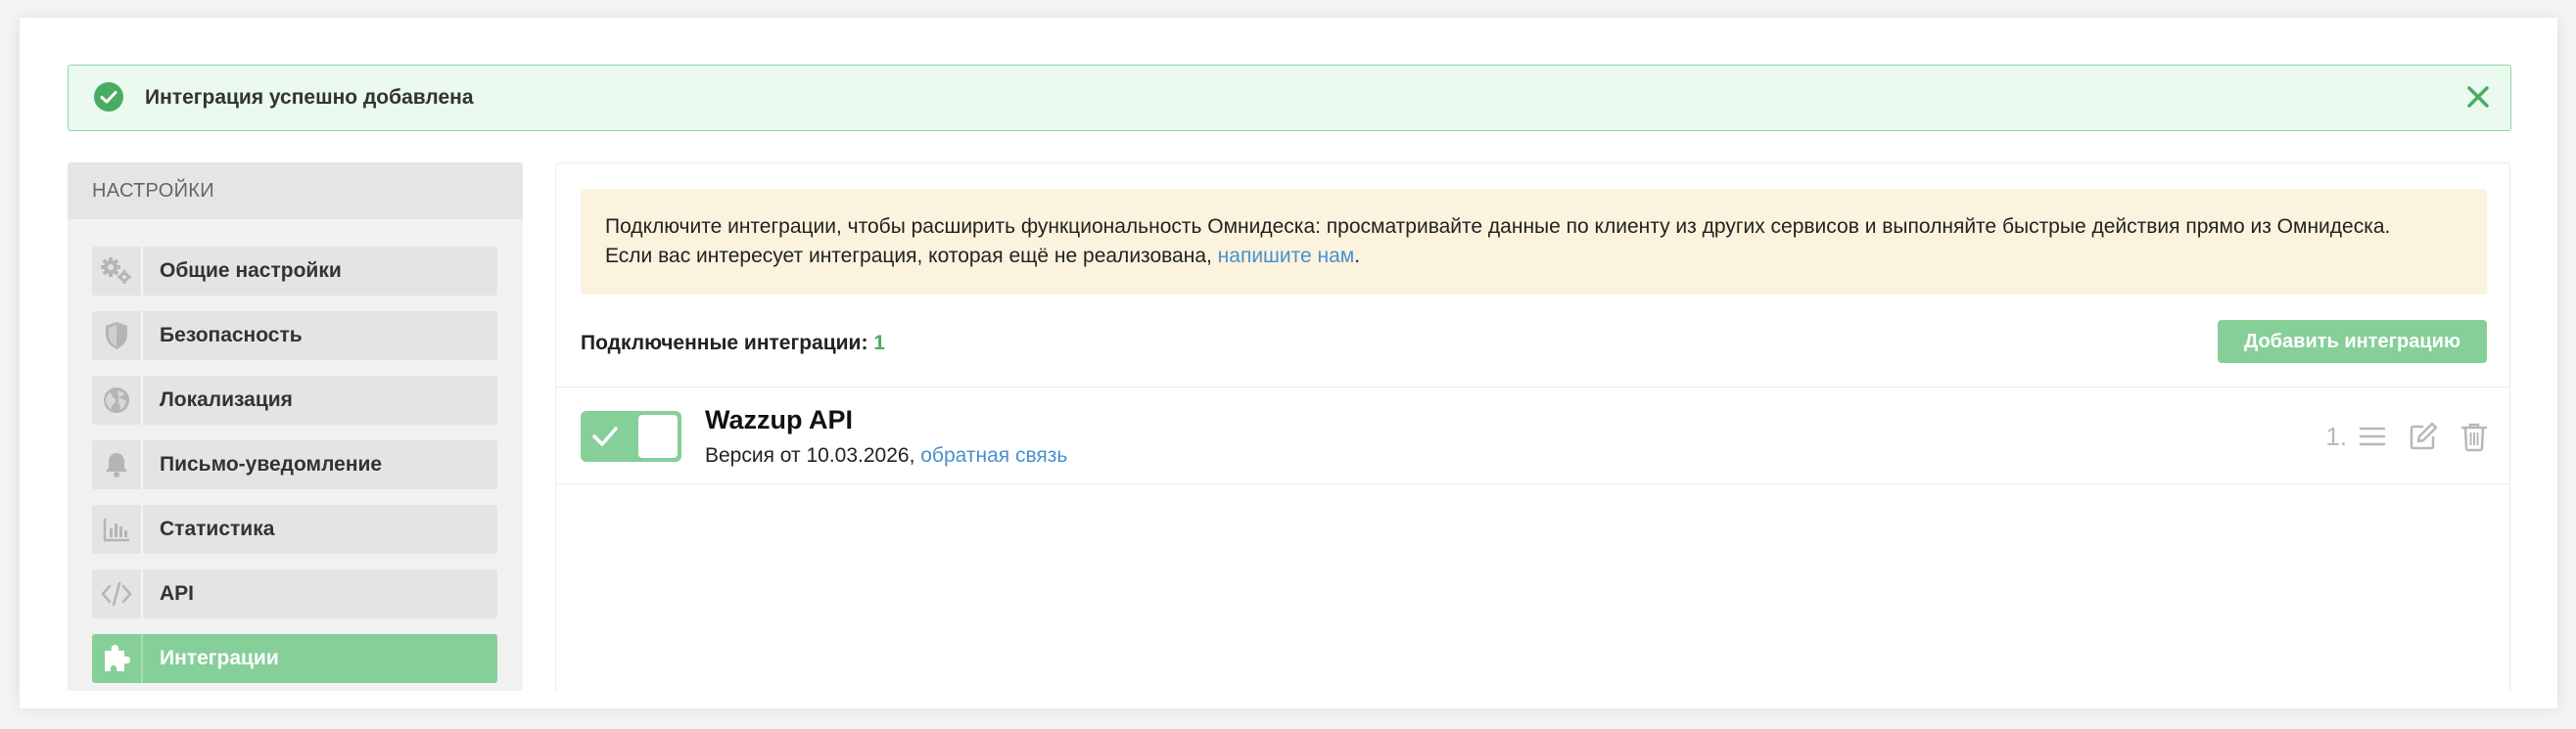  Describe the element at coordinates (2474, 437) in the screenshot. I see `trash-icon` at that location.